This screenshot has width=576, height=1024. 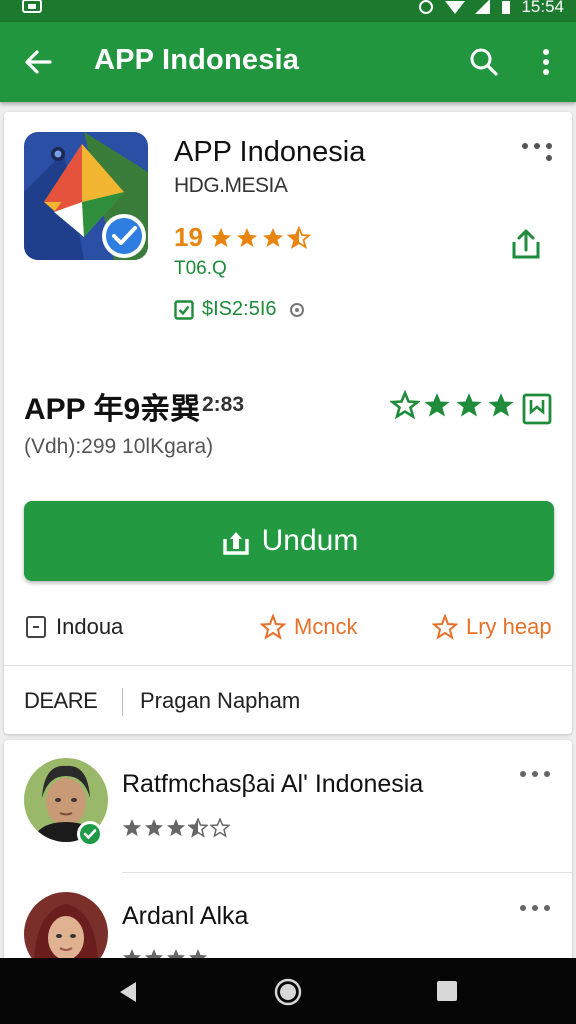 What do you see at coordinates (347, 872) in the screenshot?
I see `review-divider` at bounding box center [347, 872].